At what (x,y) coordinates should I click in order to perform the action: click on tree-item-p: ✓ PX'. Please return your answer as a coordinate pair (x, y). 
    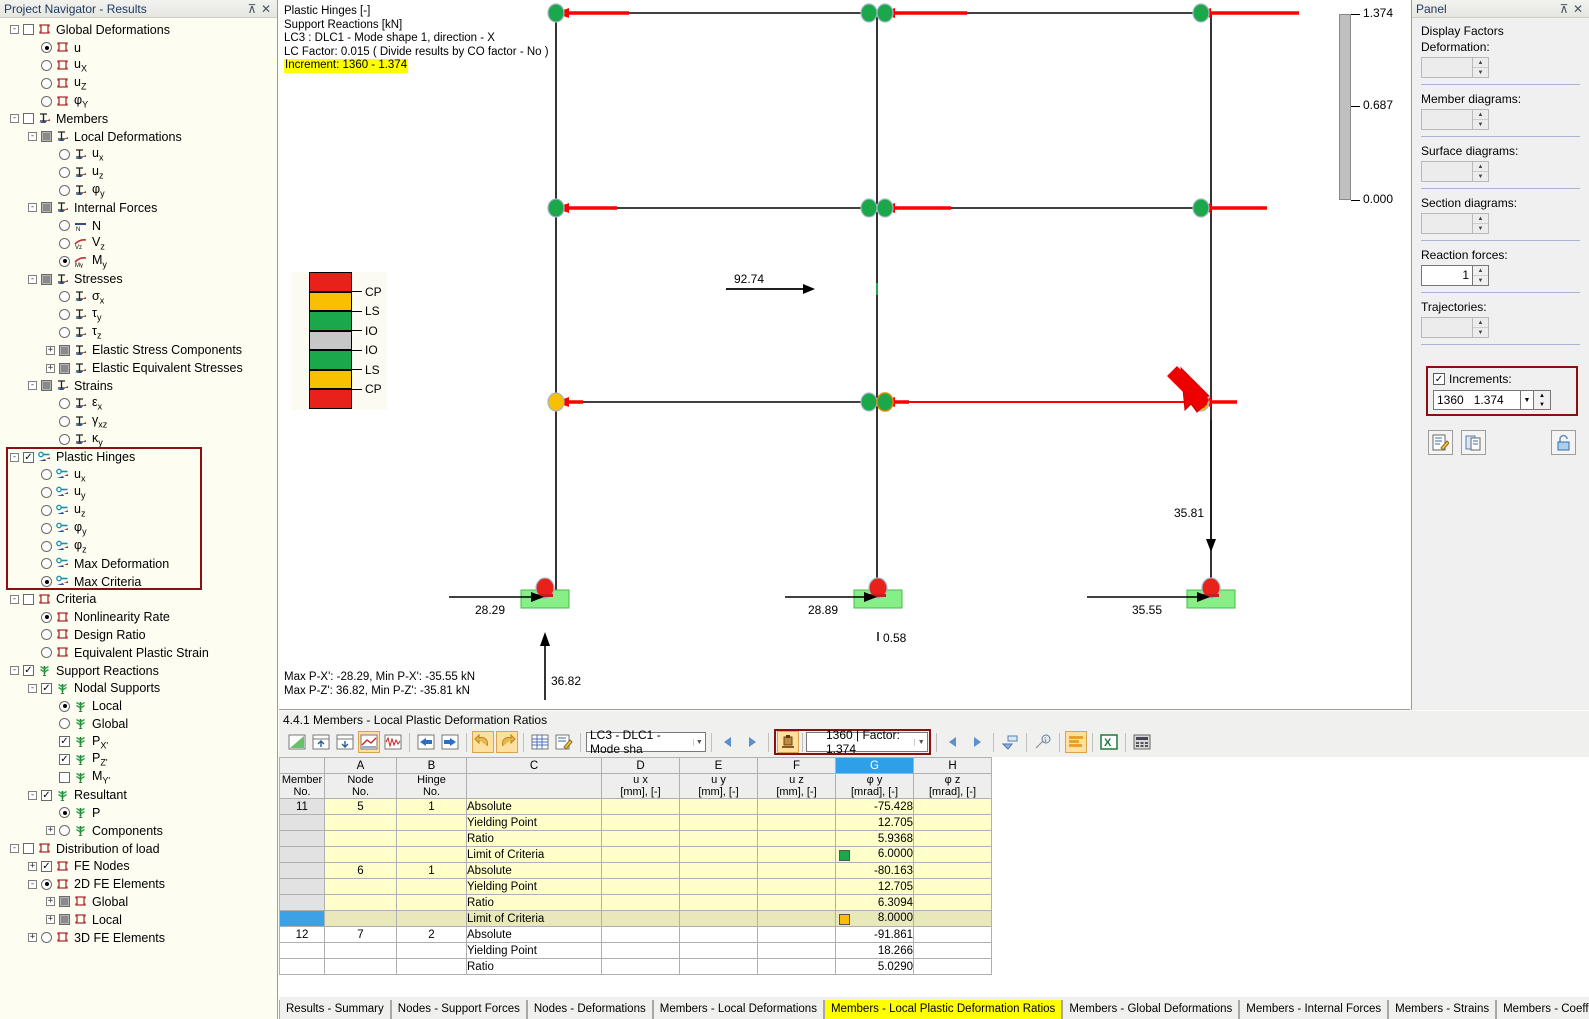
    Looking at the image, I should click on (138, 742).